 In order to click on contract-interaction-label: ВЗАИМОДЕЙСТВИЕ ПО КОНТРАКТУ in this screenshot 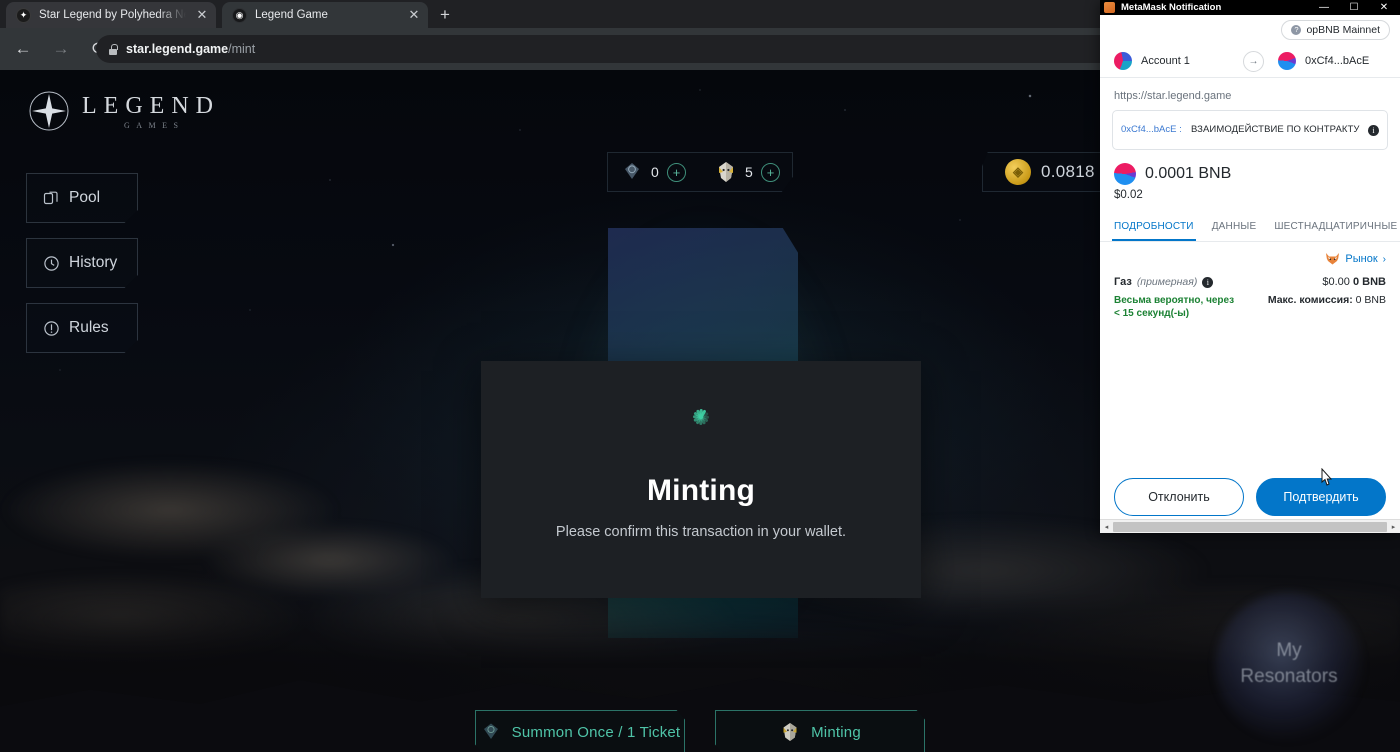, I will do `click(1275, 129)`.